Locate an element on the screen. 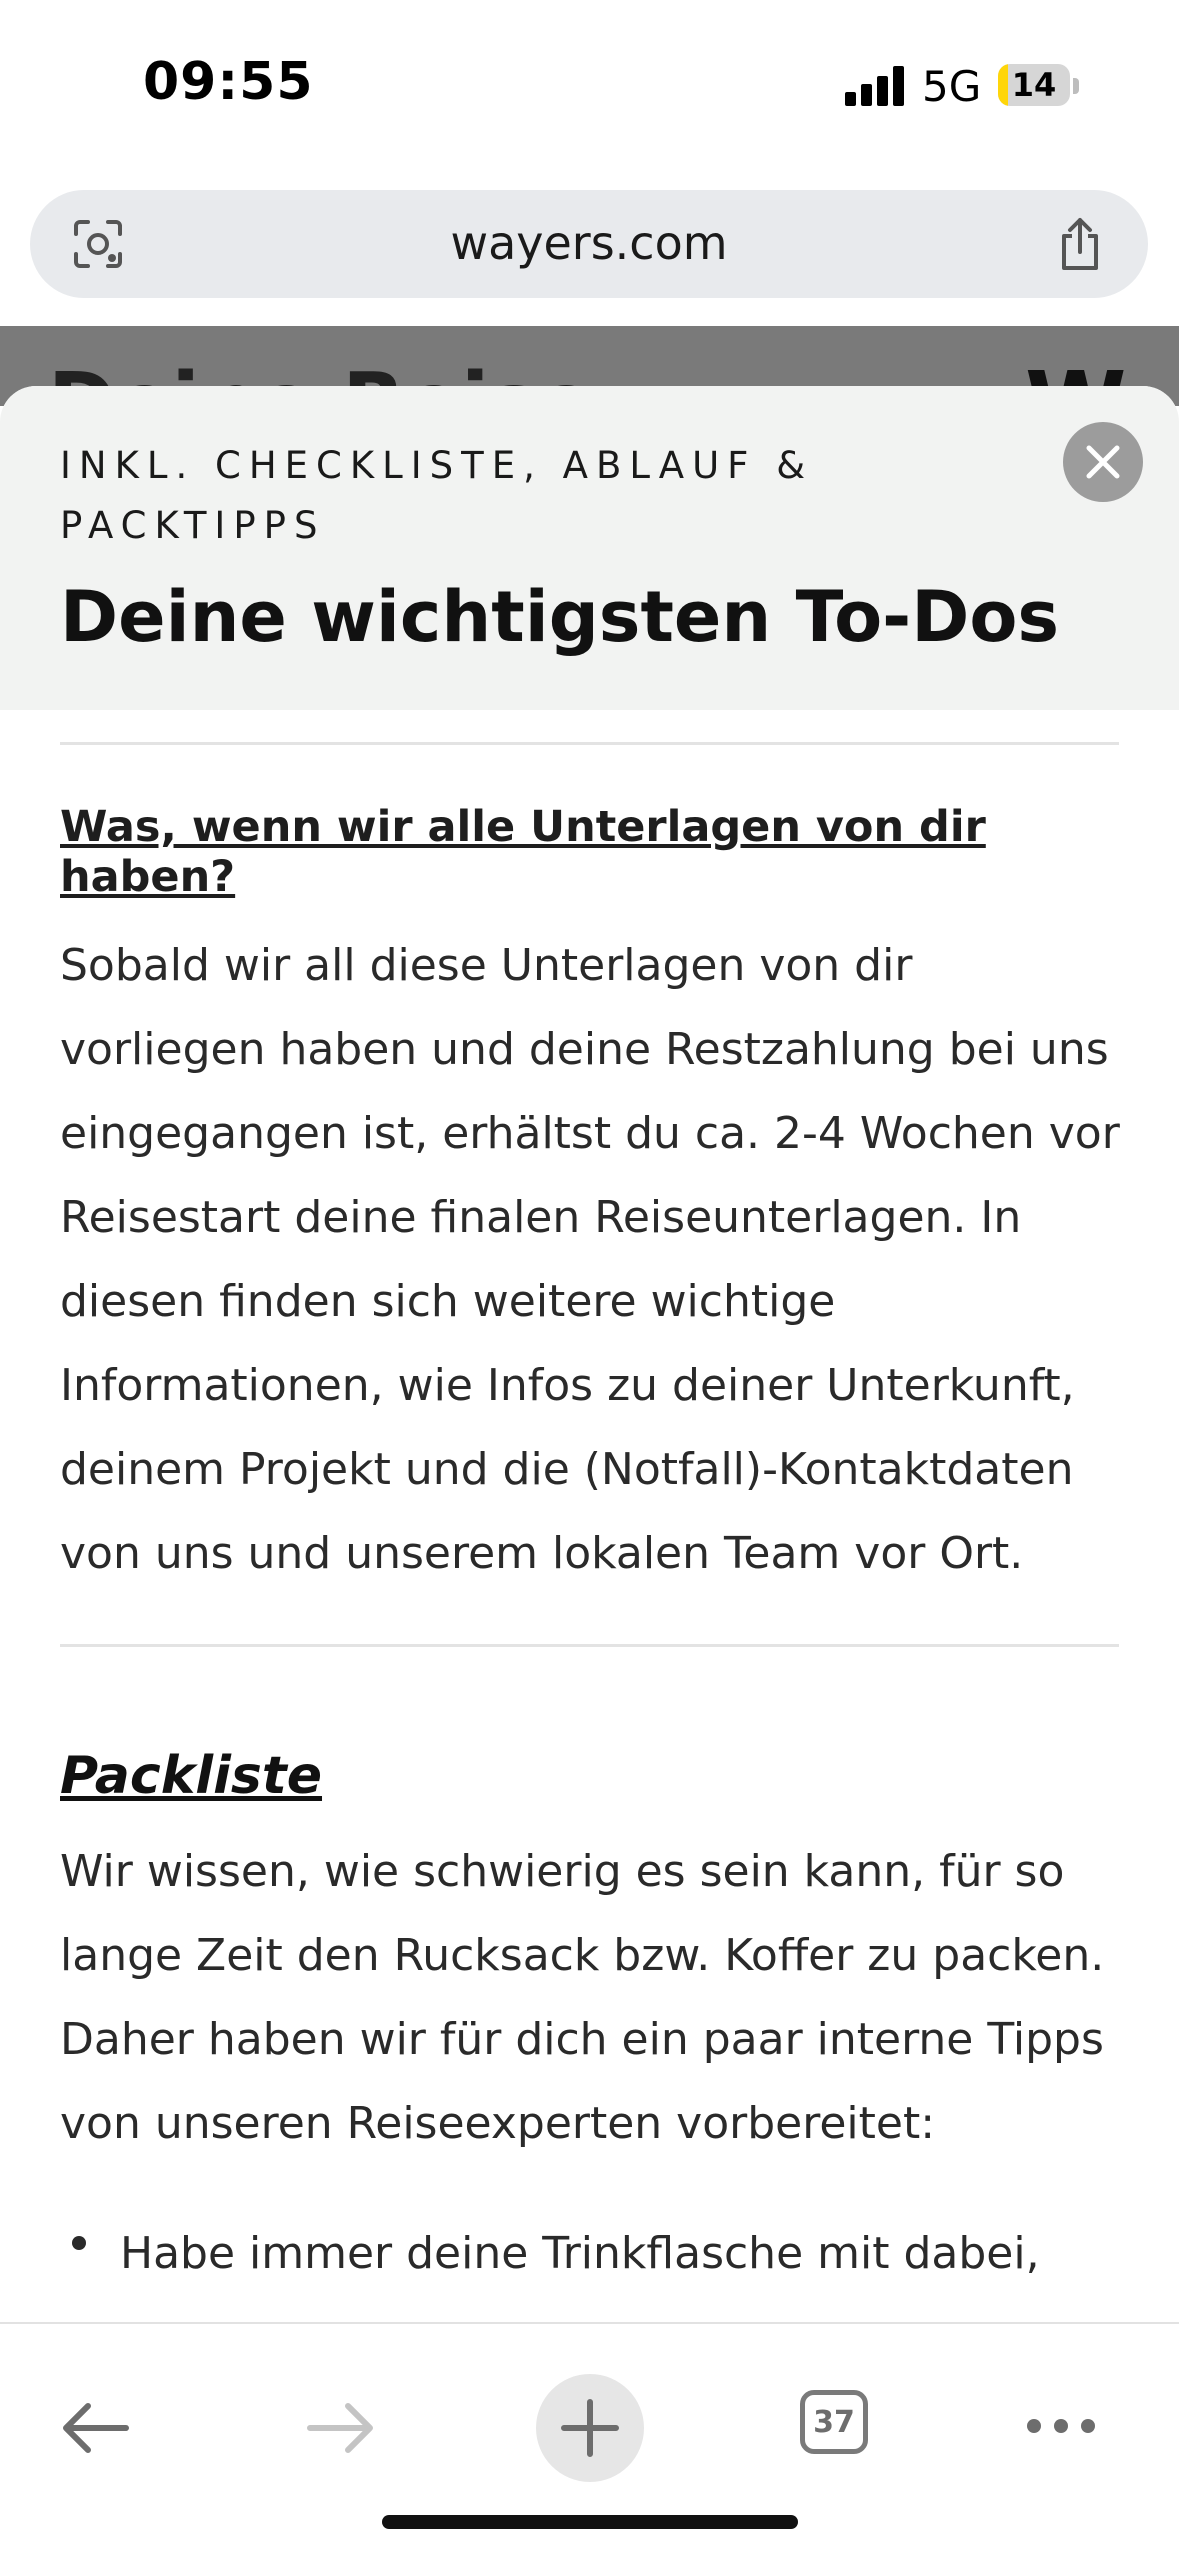 The image size is (1179, 2558). status-time: 09:55 is located at coordinates (228, 82).